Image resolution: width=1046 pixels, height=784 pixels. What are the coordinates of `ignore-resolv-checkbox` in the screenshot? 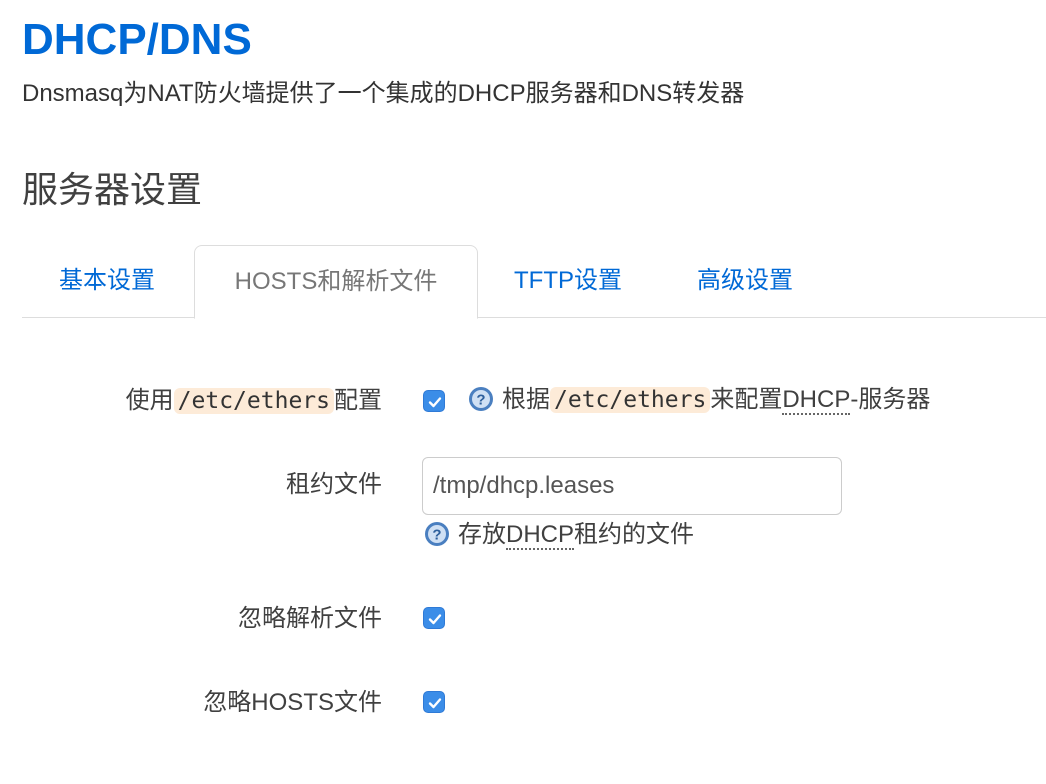 It's located at (434, 618).